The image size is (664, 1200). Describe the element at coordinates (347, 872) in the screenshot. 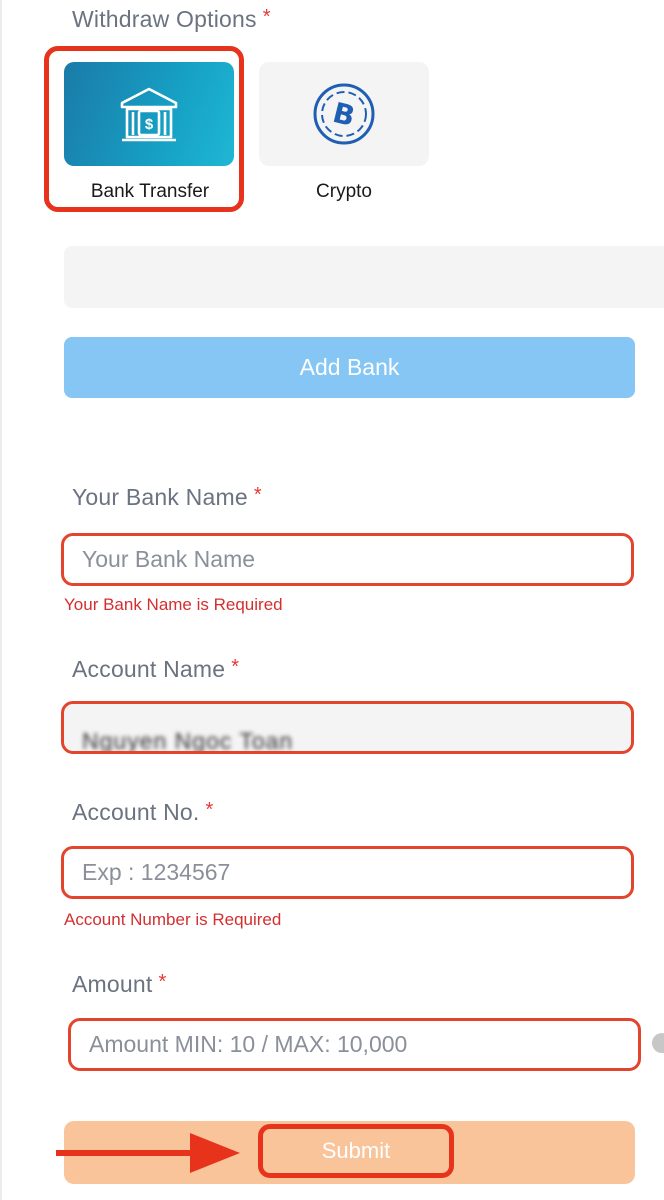

I see `account-no-input: Exp : 1234567` at that location.